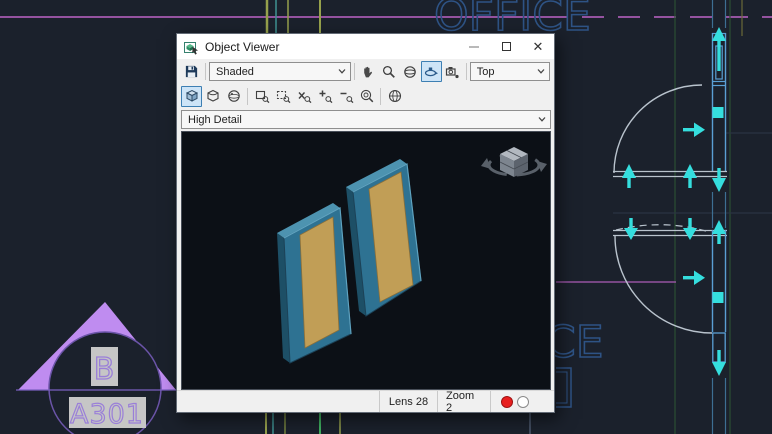 Image resolution: width=772 pixels, height=434 pixels. I want to click on save-icon, so click(191, 71).